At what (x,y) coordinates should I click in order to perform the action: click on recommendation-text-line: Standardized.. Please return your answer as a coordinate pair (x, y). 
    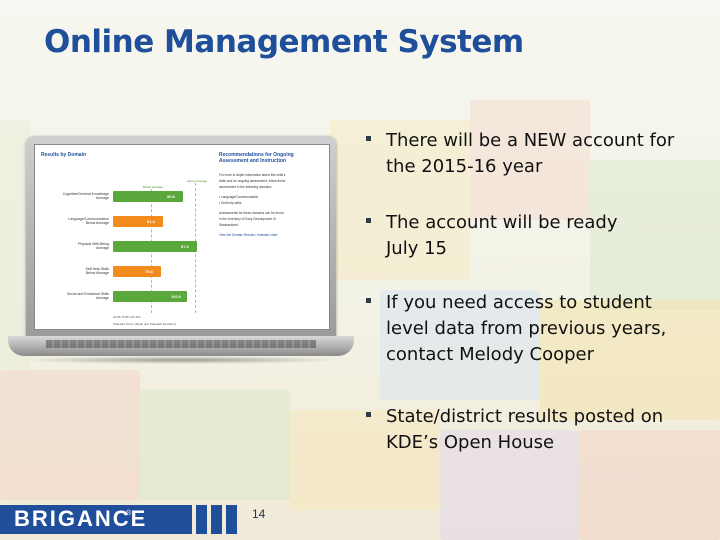
    Looking at the image, I should click on (229, 225).